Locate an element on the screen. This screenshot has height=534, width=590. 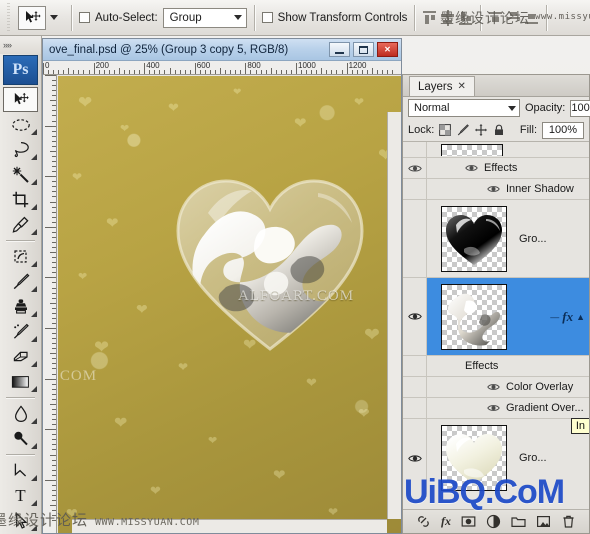
blur-tool is located at coordinates (20, 413).